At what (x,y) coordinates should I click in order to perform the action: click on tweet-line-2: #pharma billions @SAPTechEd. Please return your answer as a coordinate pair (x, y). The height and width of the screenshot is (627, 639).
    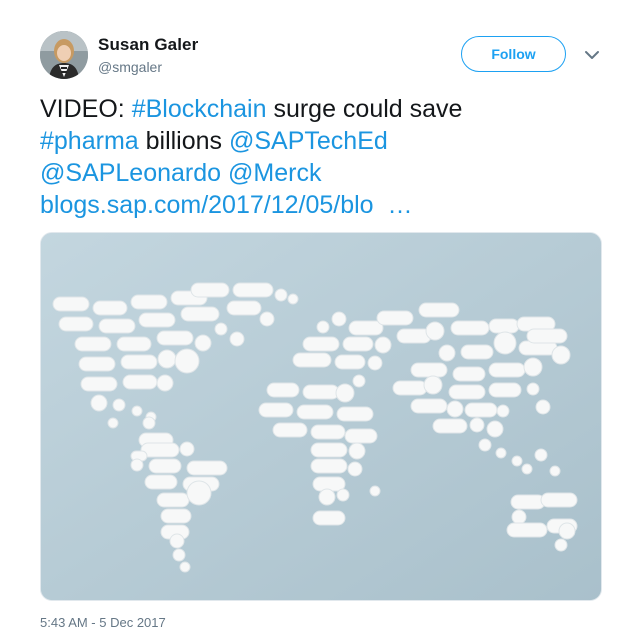
    Looking at the image, I should click on (330, 141).